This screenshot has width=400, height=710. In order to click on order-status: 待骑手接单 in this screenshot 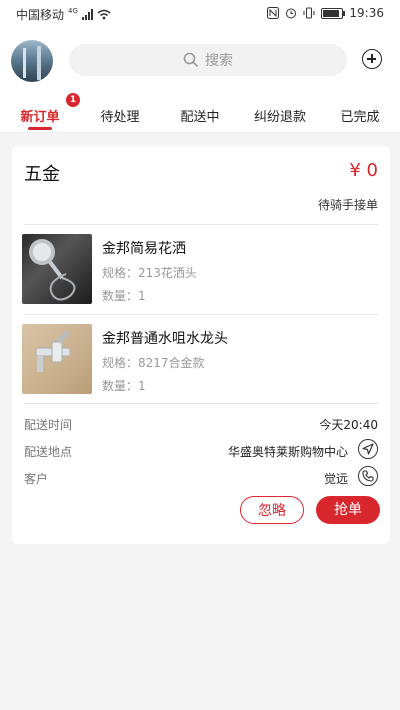, I will do `click(347, 205)`.